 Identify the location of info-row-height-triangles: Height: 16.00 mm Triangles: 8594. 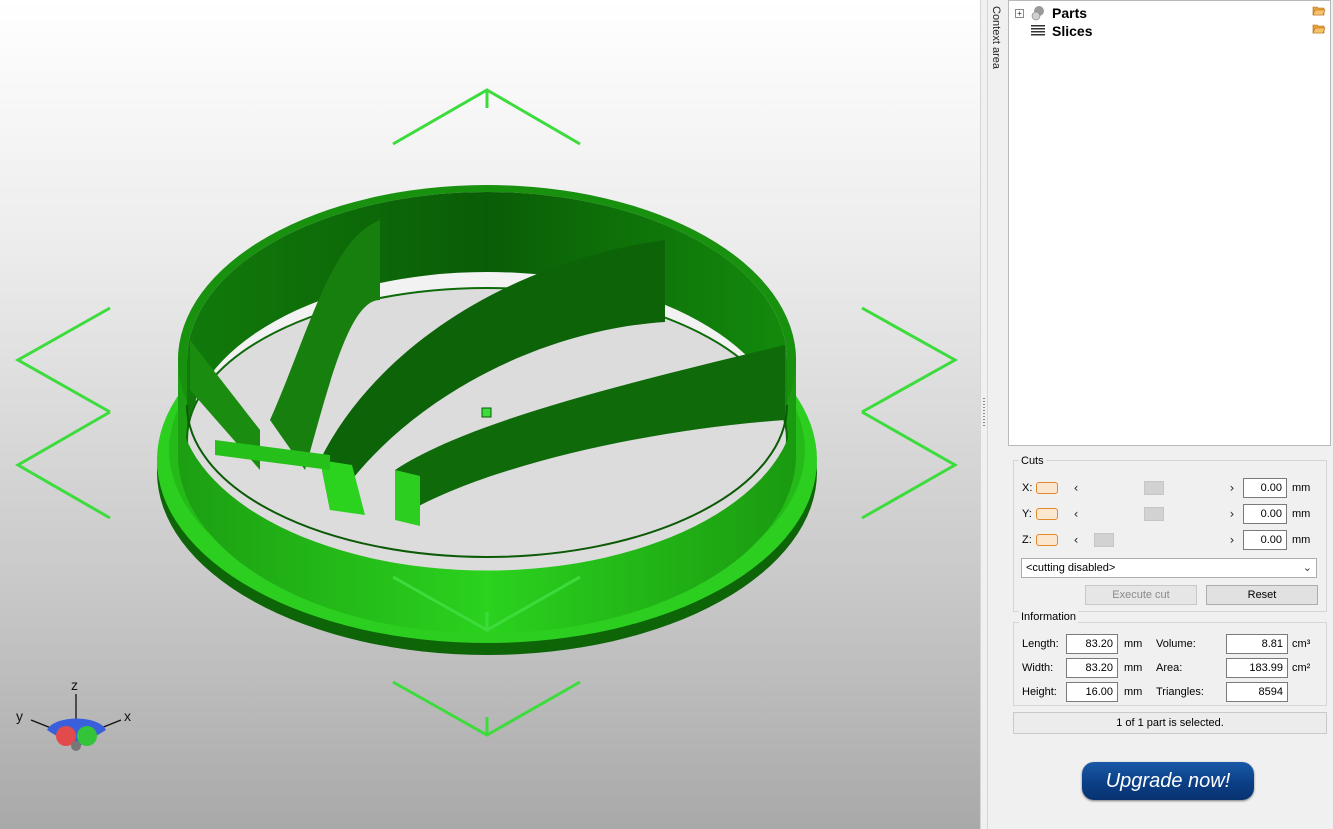
(1172, 692).